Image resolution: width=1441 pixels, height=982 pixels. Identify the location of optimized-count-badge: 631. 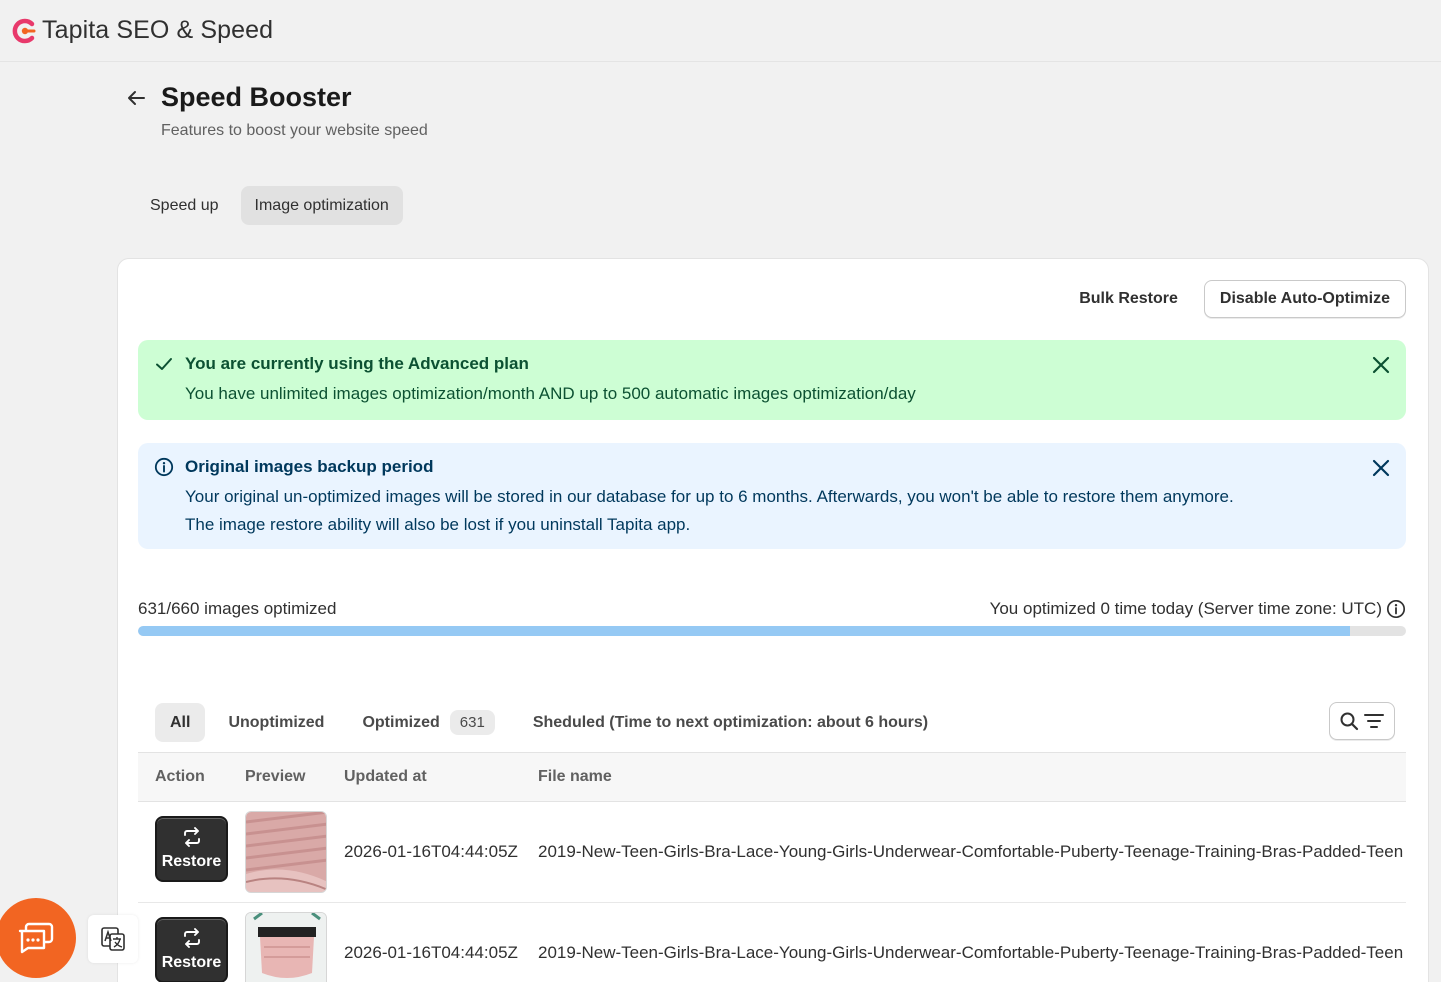
(472, 722).